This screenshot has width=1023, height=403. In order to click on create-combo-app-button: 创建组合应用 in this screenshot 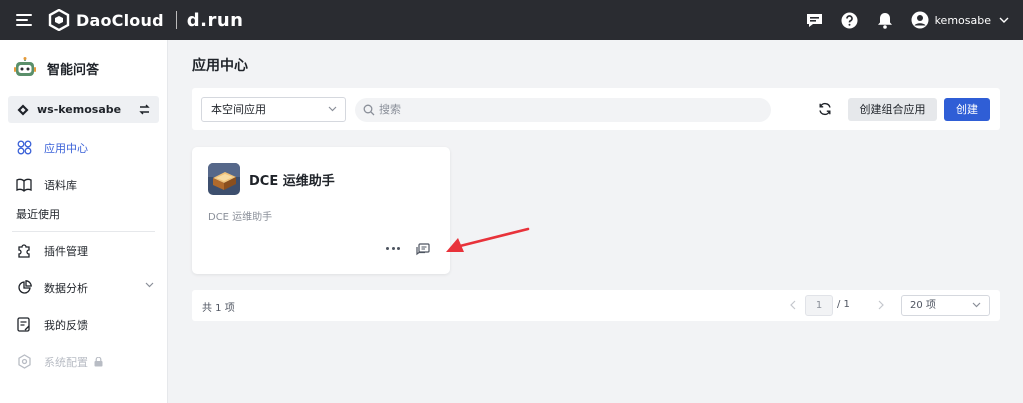, I will do `click(892, 109)`.